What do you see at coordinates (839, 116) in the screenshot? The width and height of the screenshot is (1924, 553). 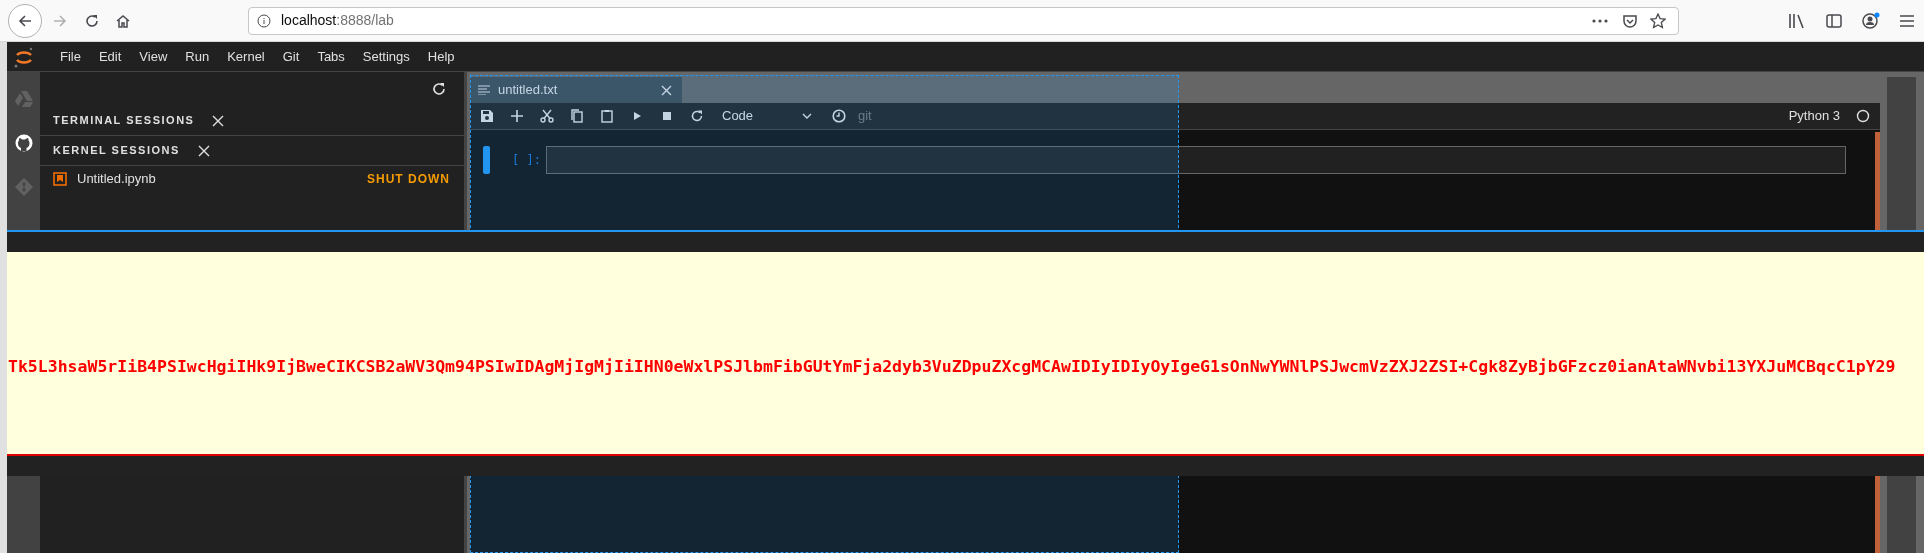 I see `clock-icon` at bounding box center [839, 116].